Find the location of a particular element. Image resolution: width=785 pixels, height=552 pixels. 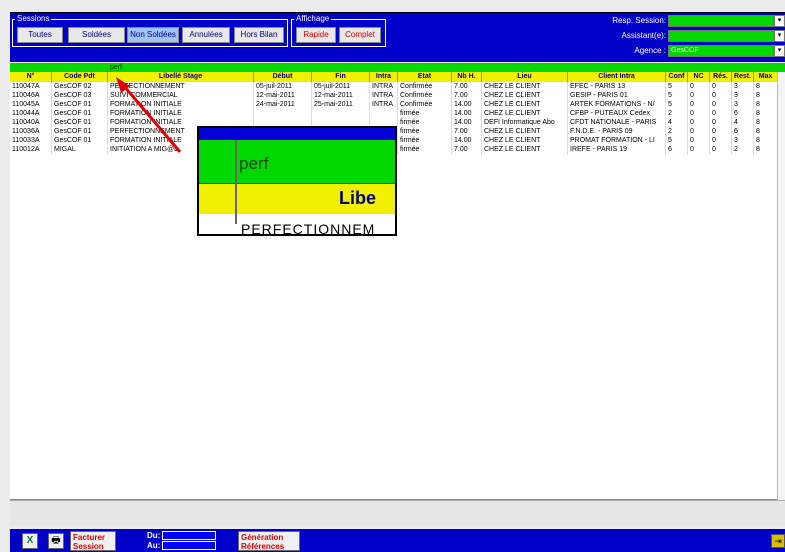

assistant-field is located at coordinates (721, 36).